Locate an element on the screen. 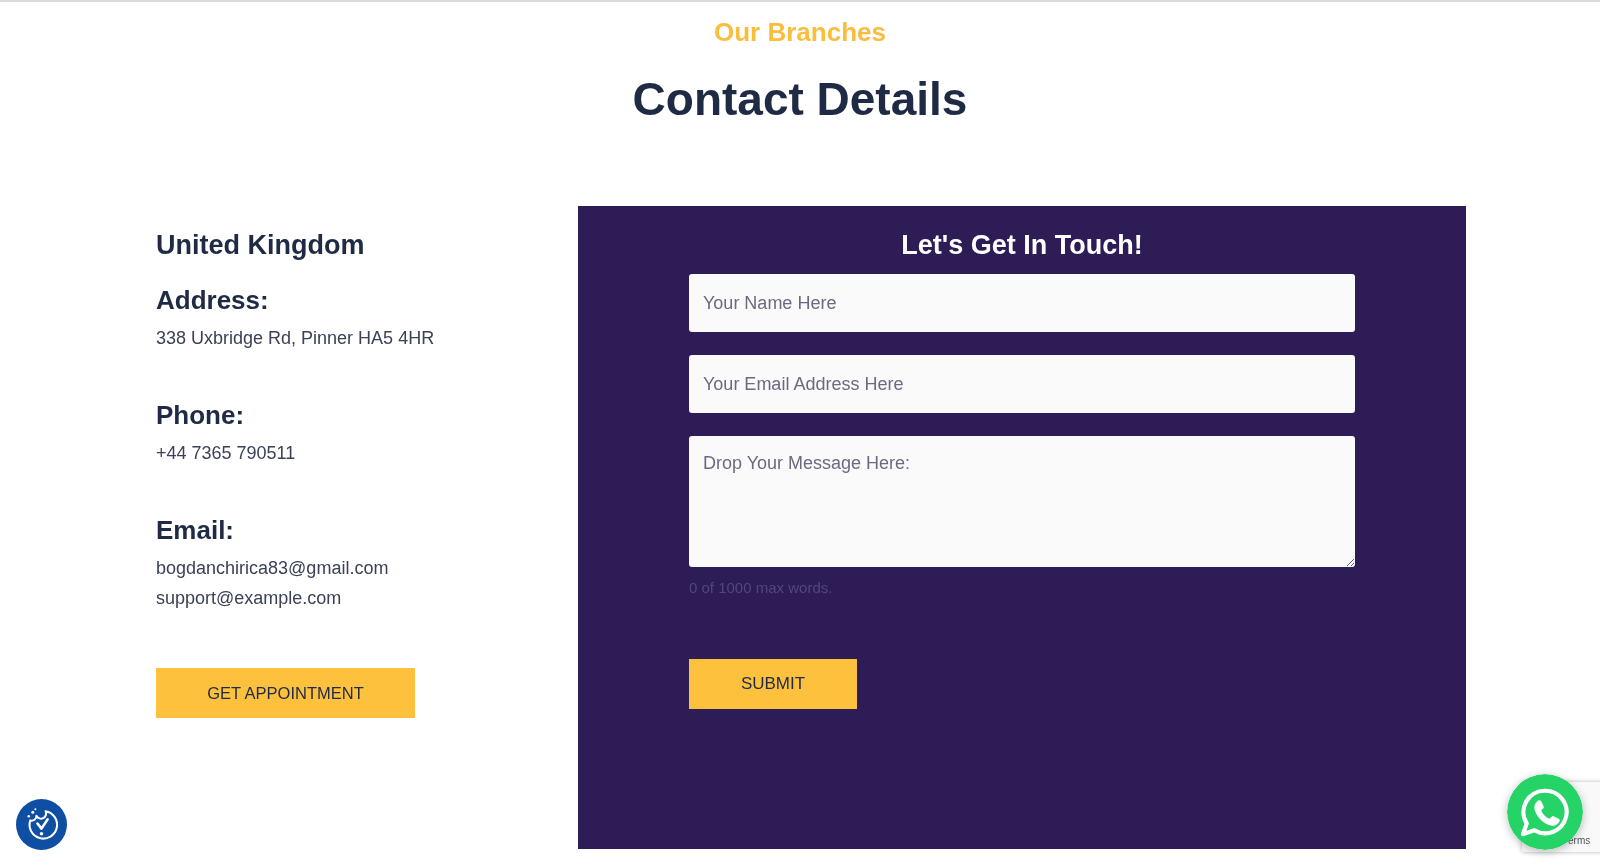  section-eyebrow: Our Branches is located at coordinates (800, 32).